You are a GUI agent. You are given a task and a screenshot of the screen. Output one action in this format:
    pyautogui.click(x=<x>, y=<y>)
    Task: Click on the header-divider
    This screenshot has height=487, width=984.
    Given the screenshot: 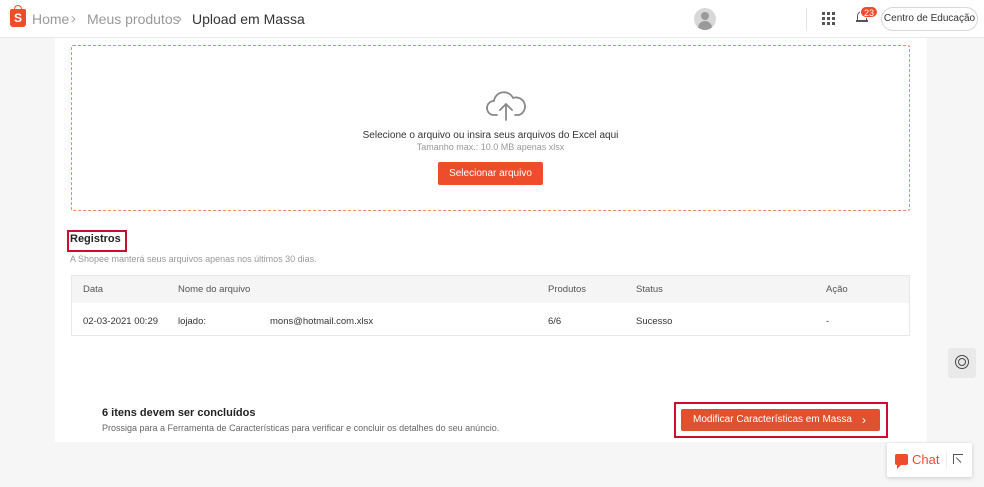 What is the action you would take?
    pyautogui.click(x=806, y=19)
    